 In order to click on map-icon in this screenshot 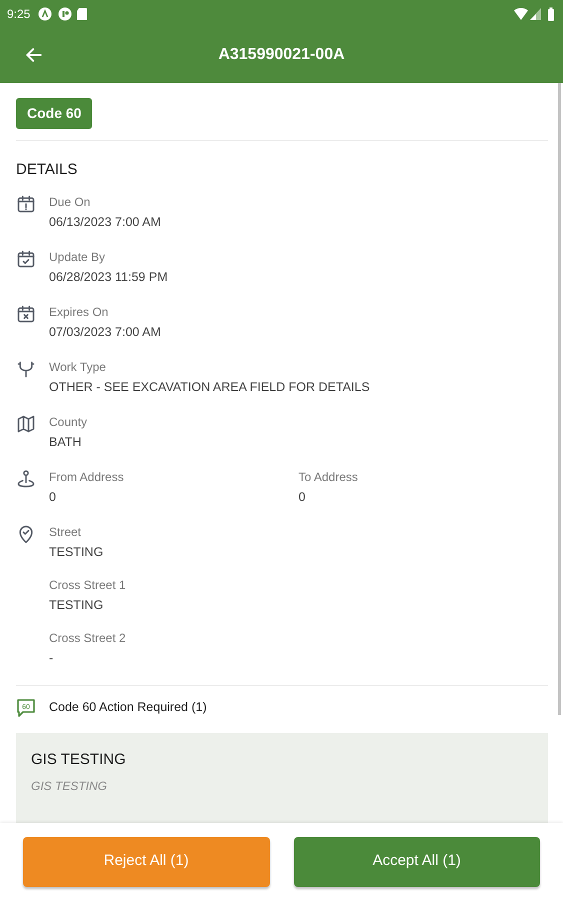, I will do `click(26, 424)`.